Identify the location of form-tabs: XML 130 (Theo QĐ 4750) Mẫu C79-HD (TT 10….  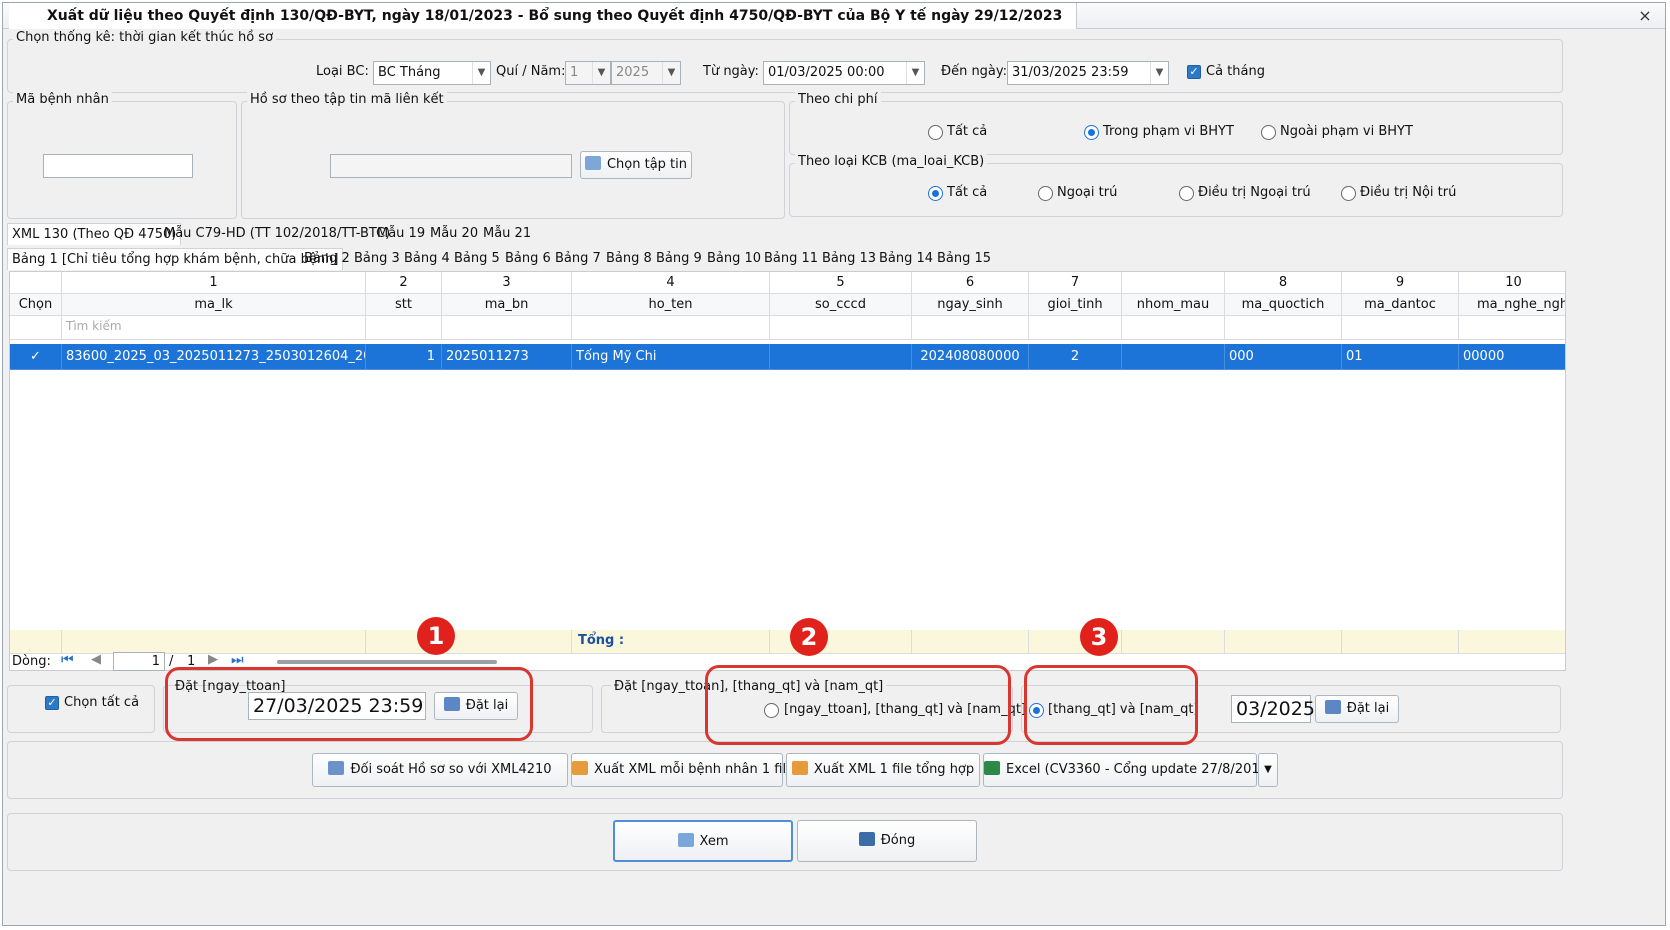
(785, 234).